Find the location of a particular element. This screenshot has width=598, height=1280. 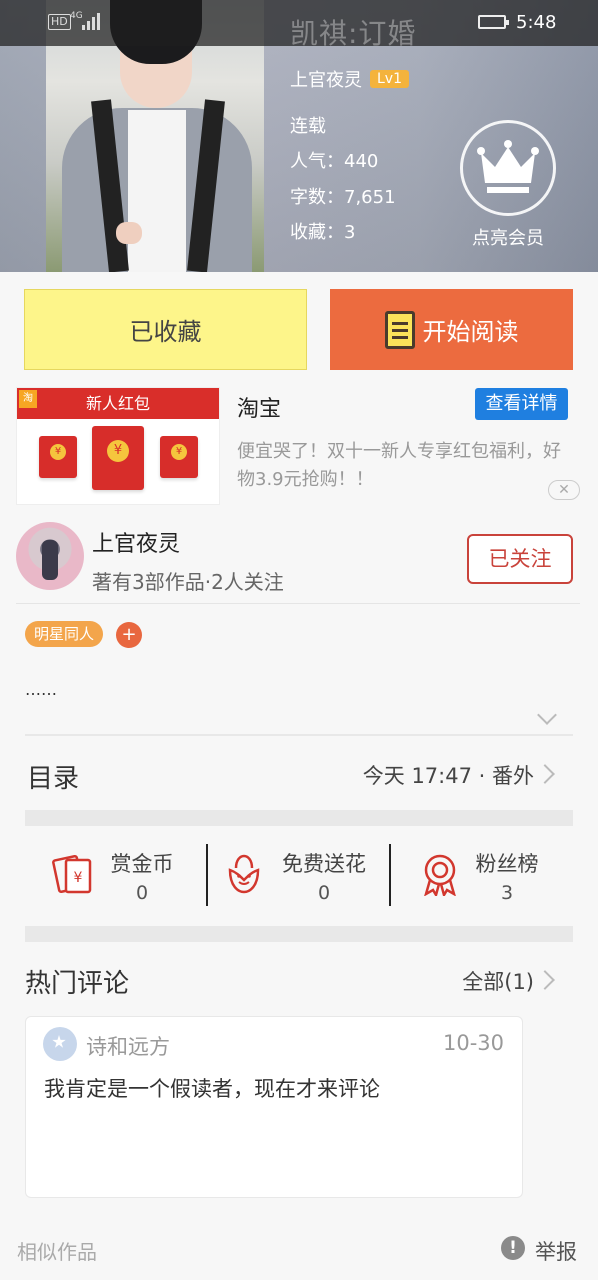

book-icon is located at coordinates (399, 329).